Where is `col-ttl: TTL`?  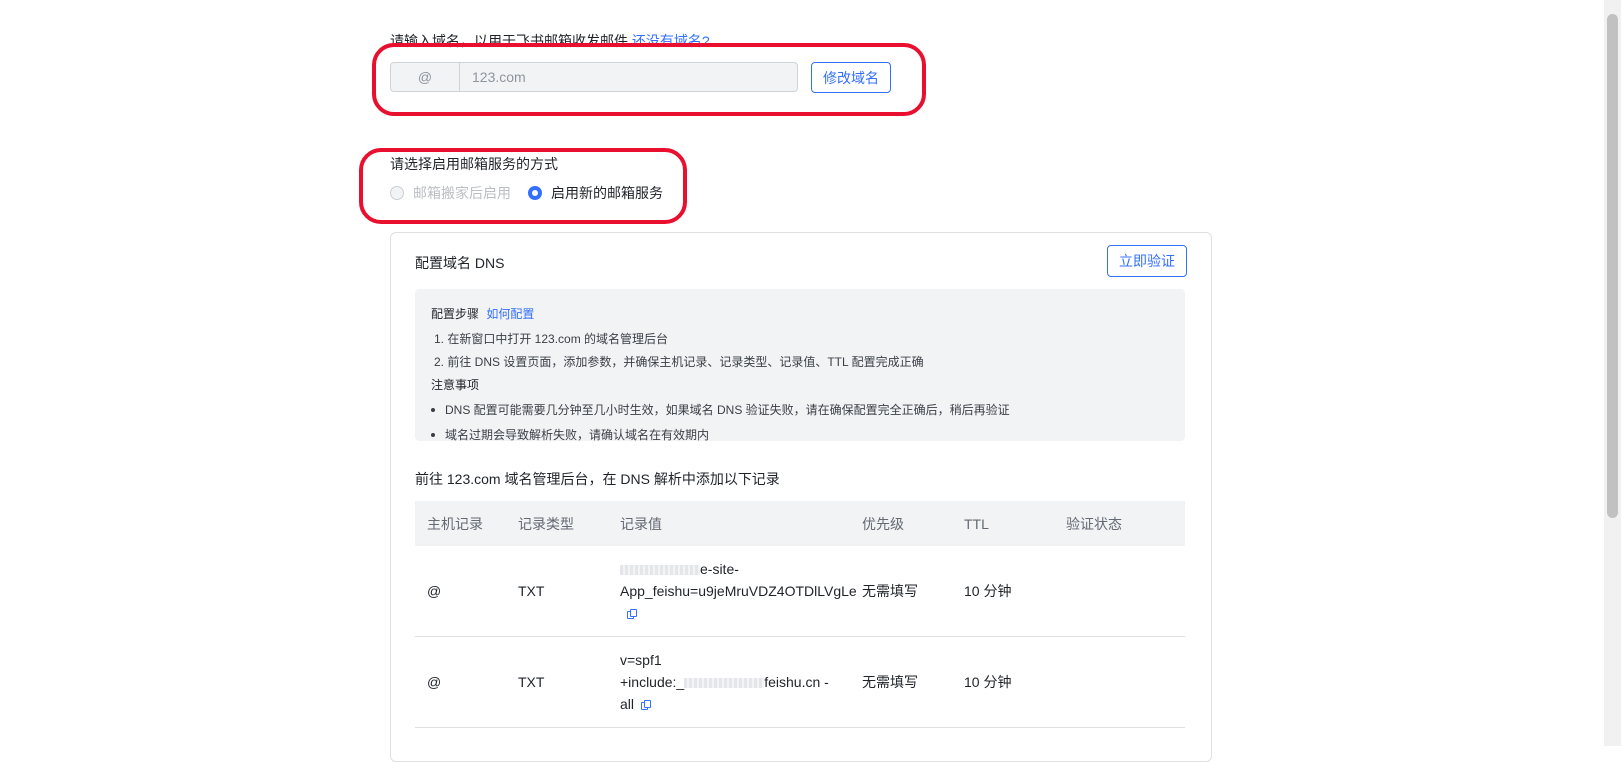 col-ttl: TTL is located at coordinates (976, 523).